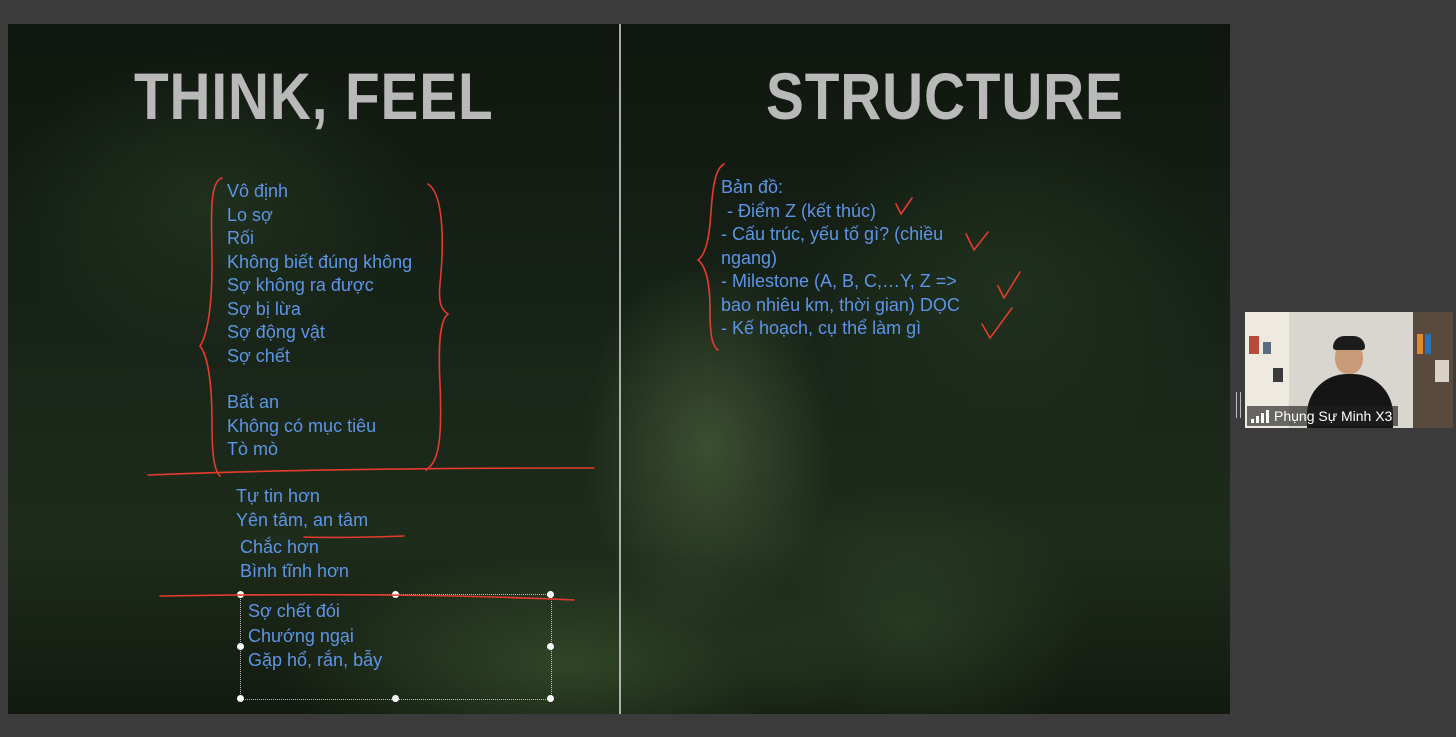 The width and height of the screenshot is (1456, 737). What do you see at coordinates (354, 537) in the screenshot?
I see `underline-calm` at bounding box center [354, 537].